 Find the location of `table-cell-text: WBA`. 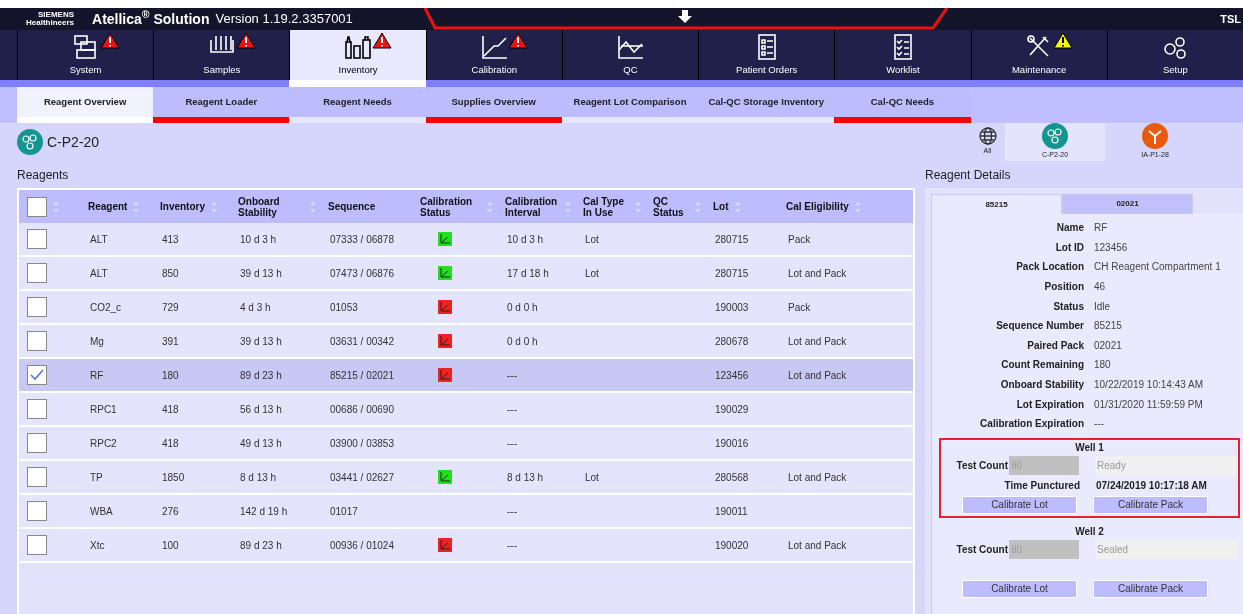

table-cell-text: WBA is located at coordinates (101, 511).